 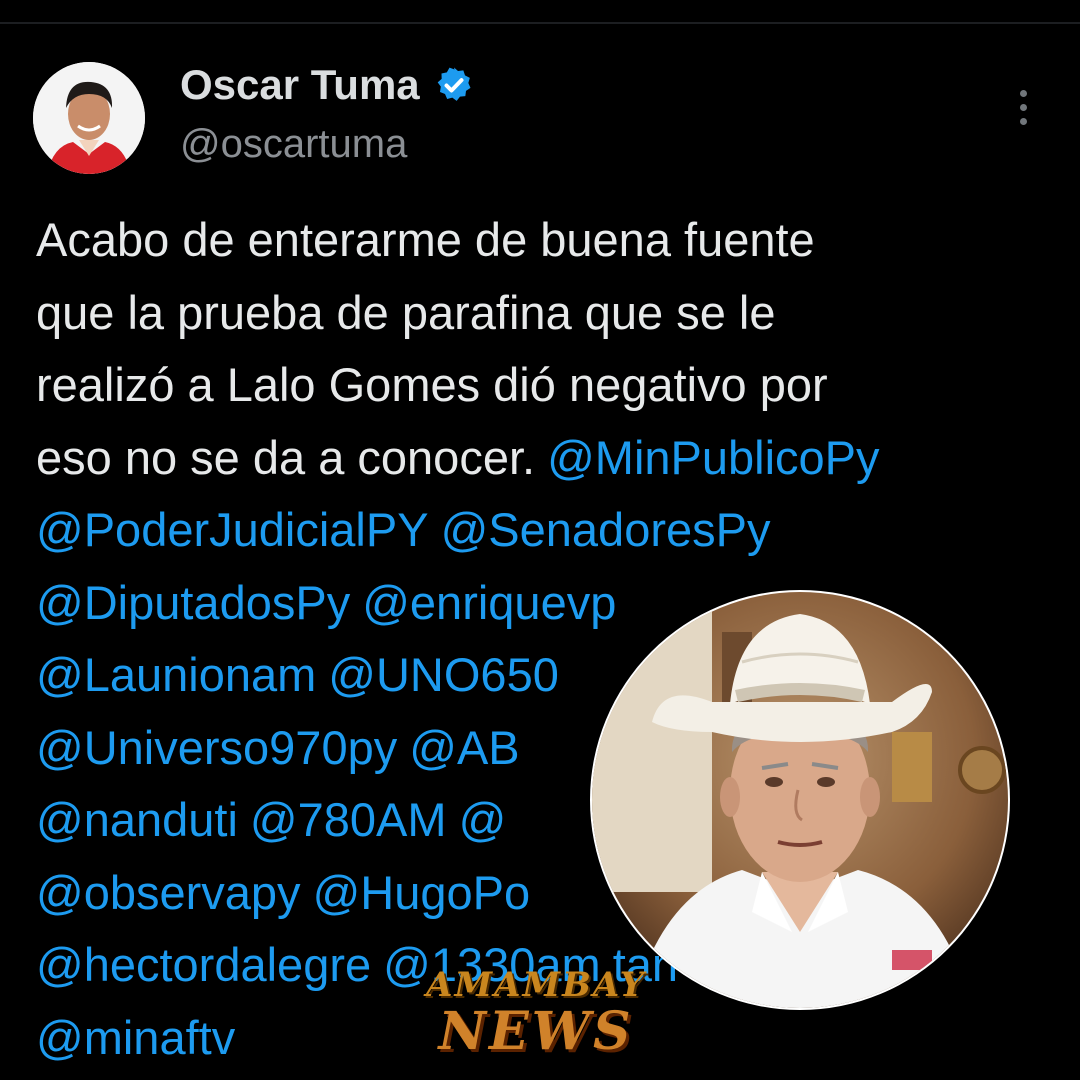 I want to click on author-avatar, so click(x=89, y=118).